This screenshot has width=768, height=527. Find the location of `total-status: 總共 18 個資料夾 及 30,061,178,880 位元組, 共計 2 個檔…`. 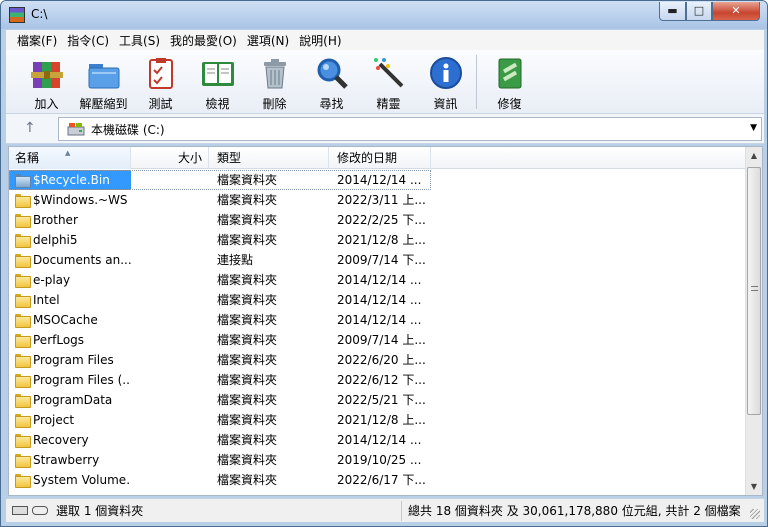

total-status: 總共 18 個資料夾 及 30,061,178,880 位元組, 共計 2 個檔… is located at coordinates (574, 511).